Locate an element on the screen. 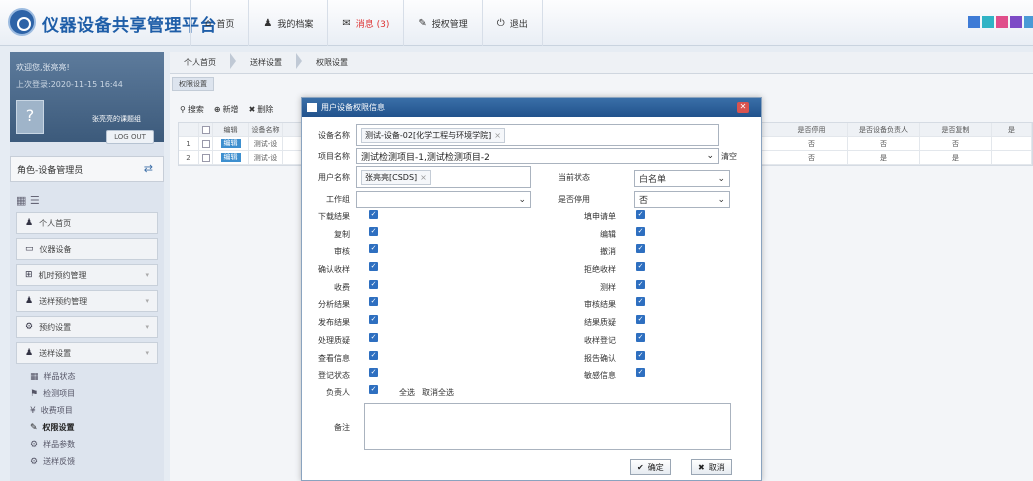  sidebar-item-sample-settings: ♟ 送样设置 ▾ is located at coordinates (87, 353).